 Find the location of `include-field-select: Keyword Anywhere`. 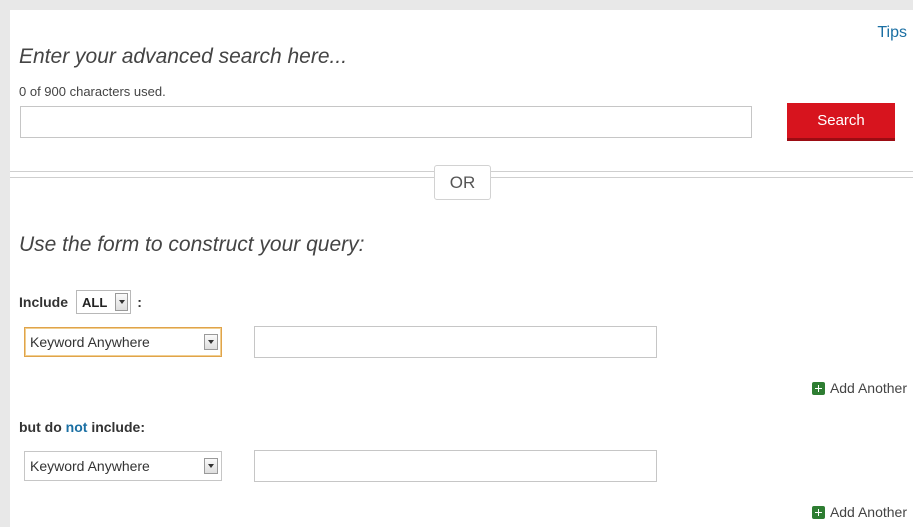

include-field-select: Keyword Anywhere is located at coordinates (123, 342).